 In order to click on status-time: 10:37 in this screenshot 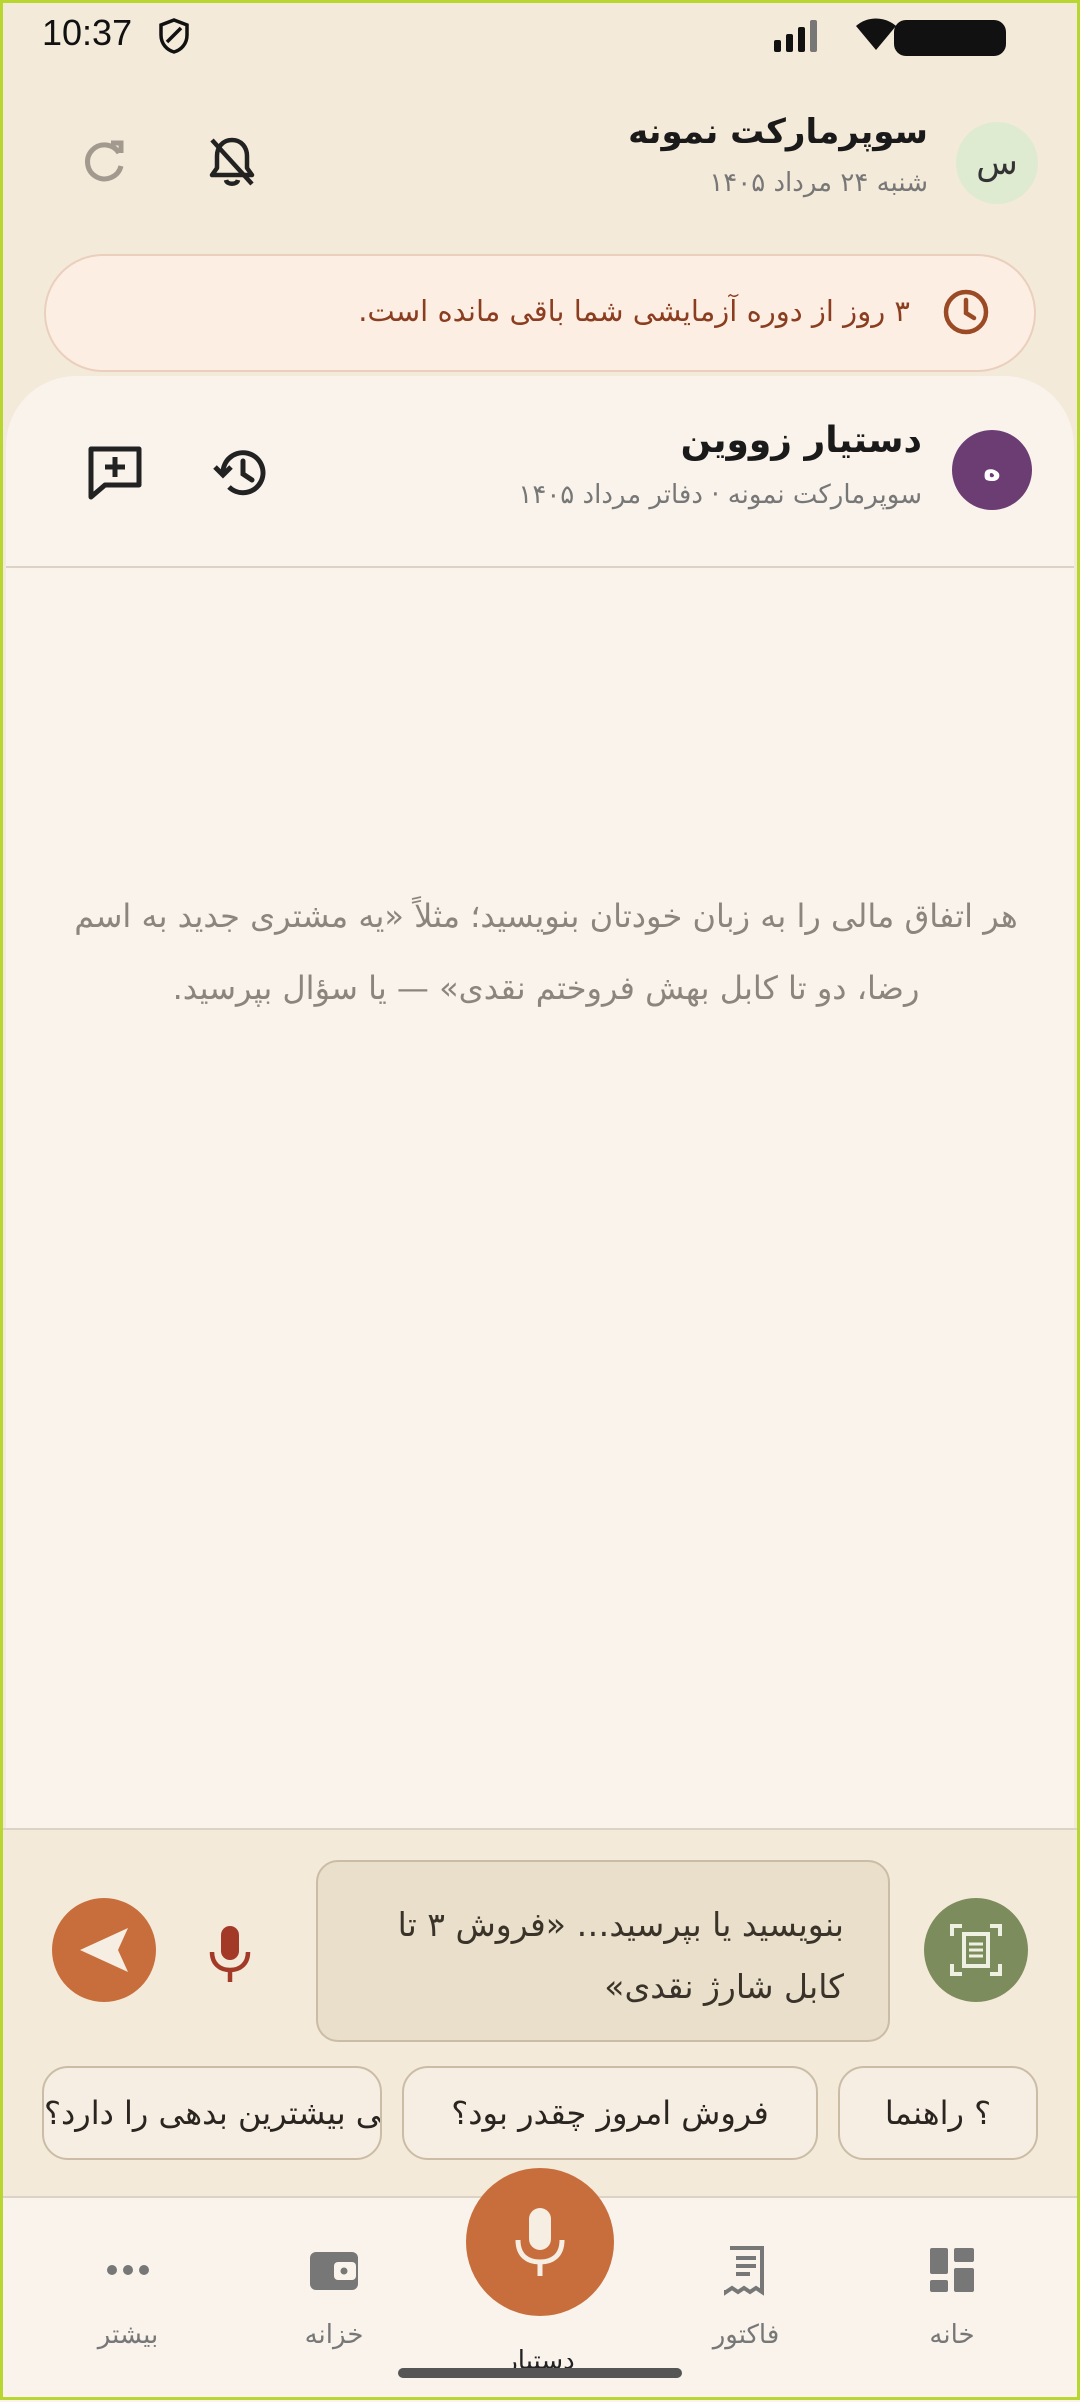, I will do `click(87, 32)`.